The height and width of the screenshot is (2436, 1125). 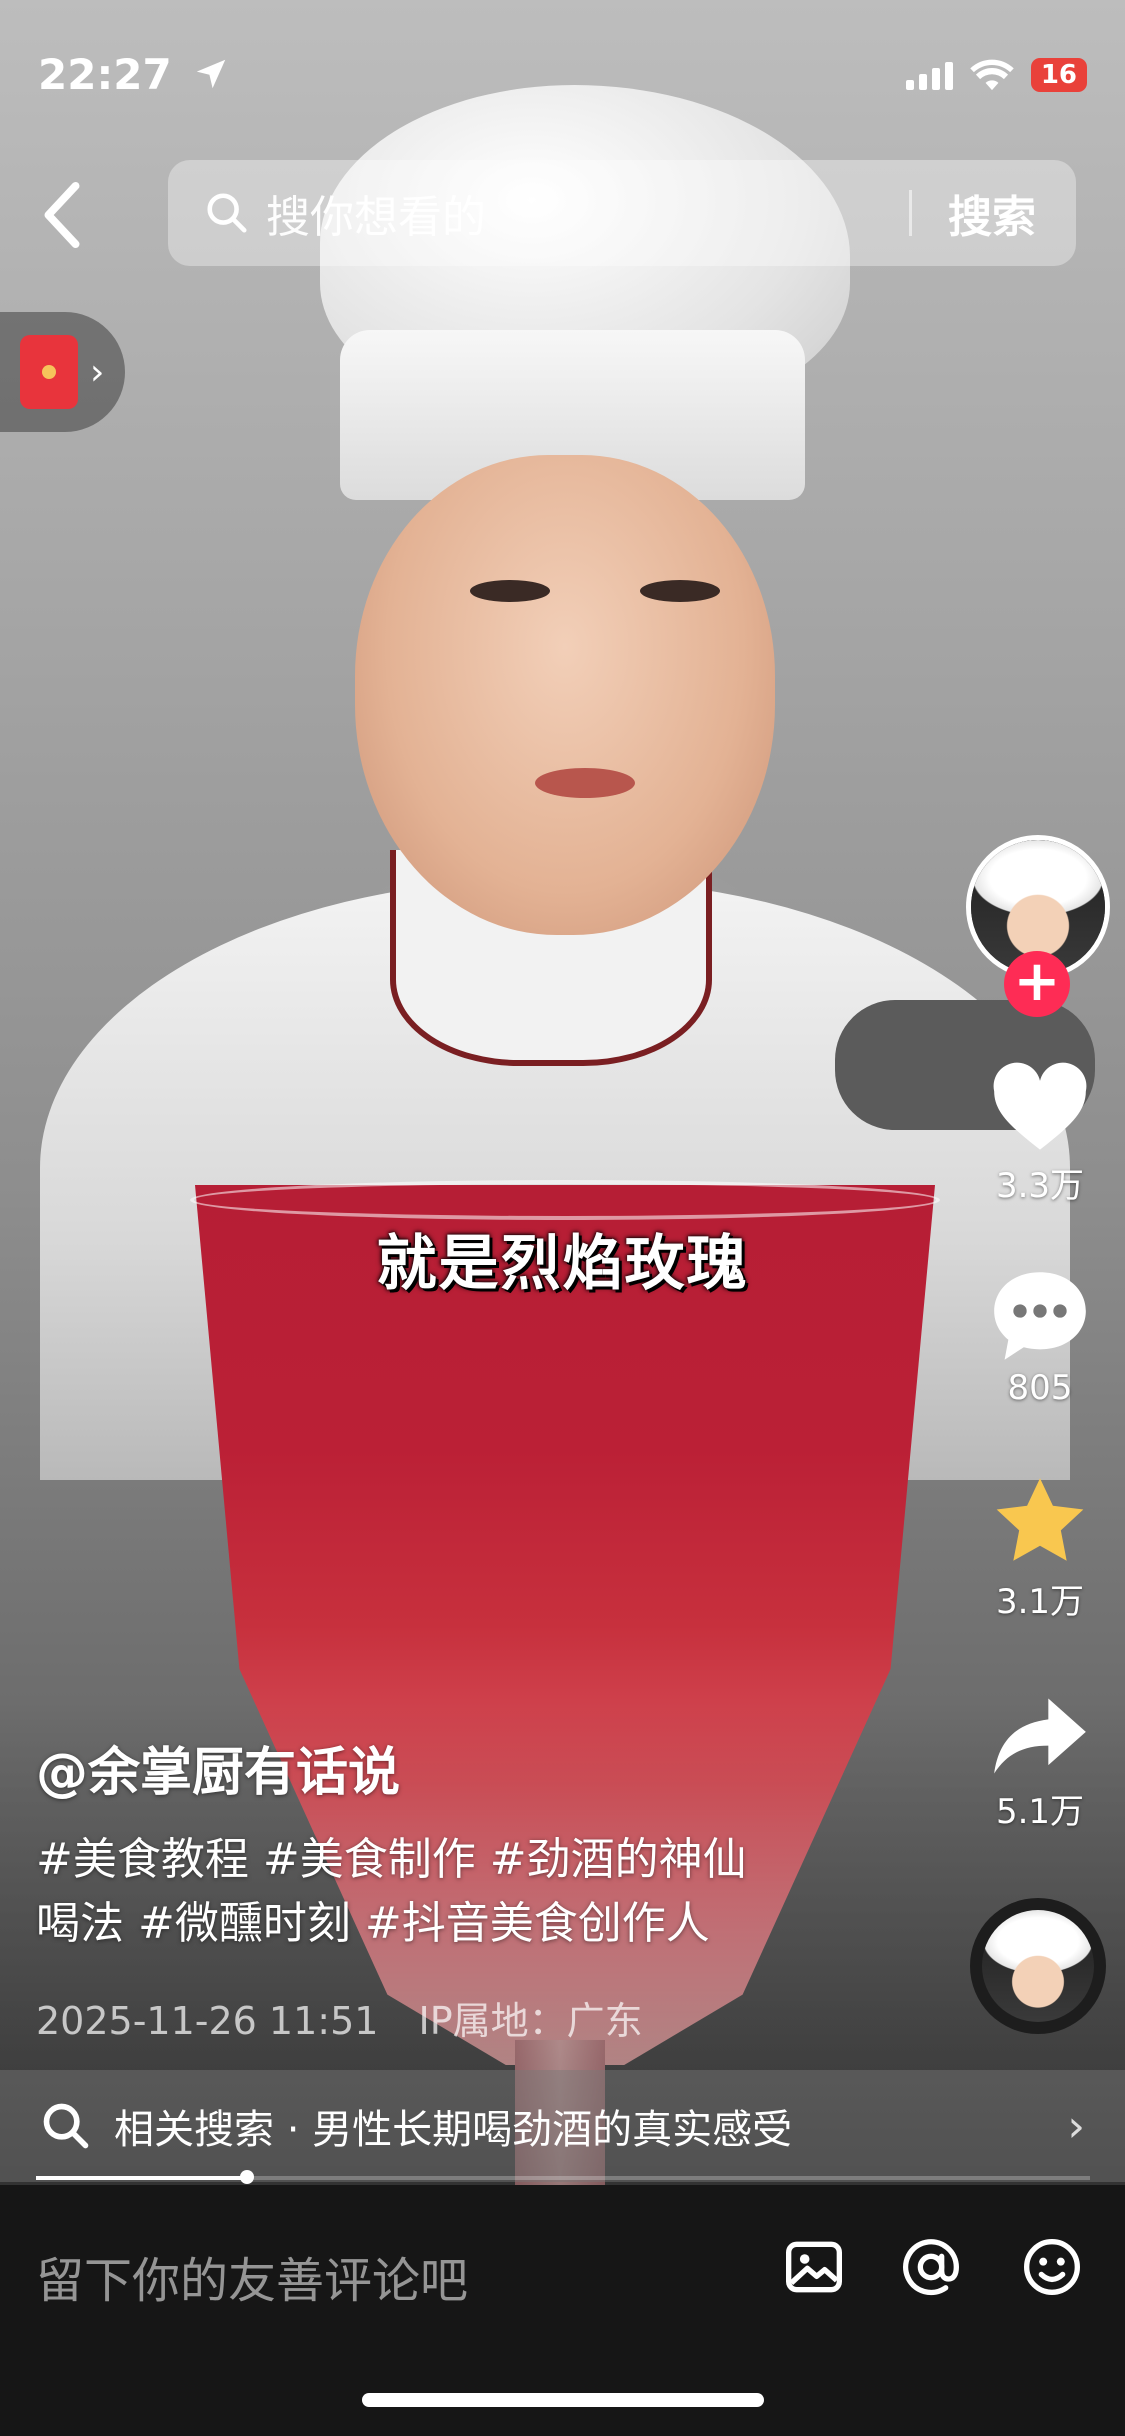 What do you see at coordinates (1040, 1186) in the screenshot?
I see `like-count: 3.3万` at bounding box center [1040, 1186].